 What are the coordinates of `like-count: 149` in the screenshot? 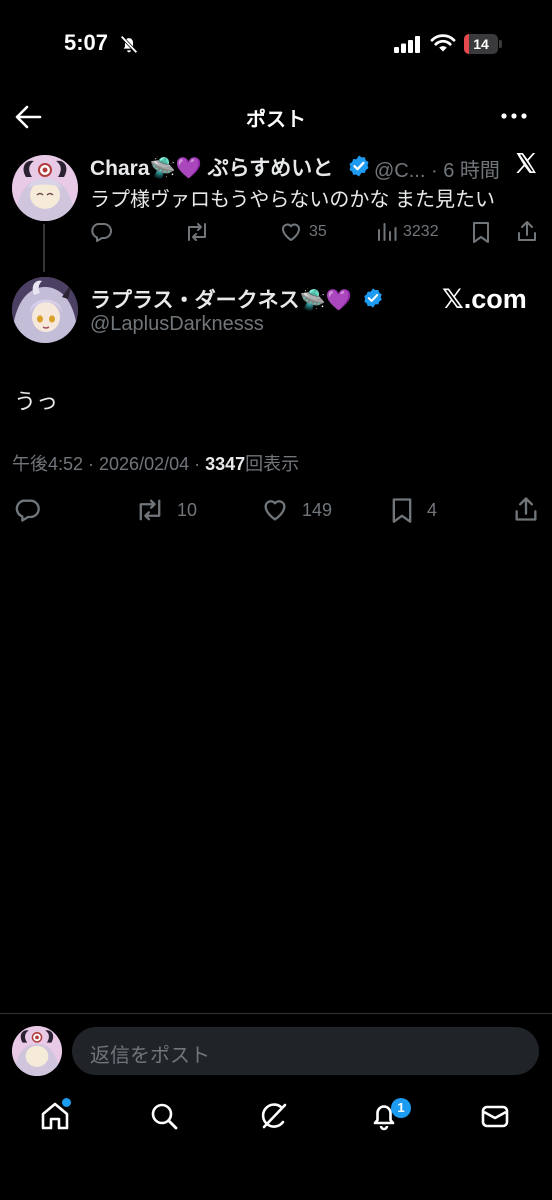 It's located at (317, 510).